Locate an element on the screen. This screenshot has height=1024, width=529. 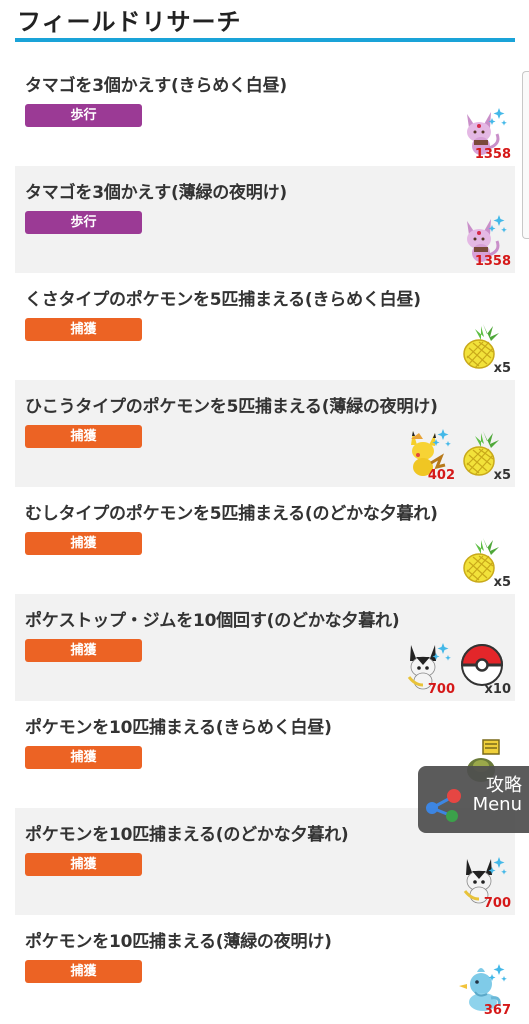
task-title: タマゴを3個かえす(薄緑の夜明け) is located at coordinates (156, 193).